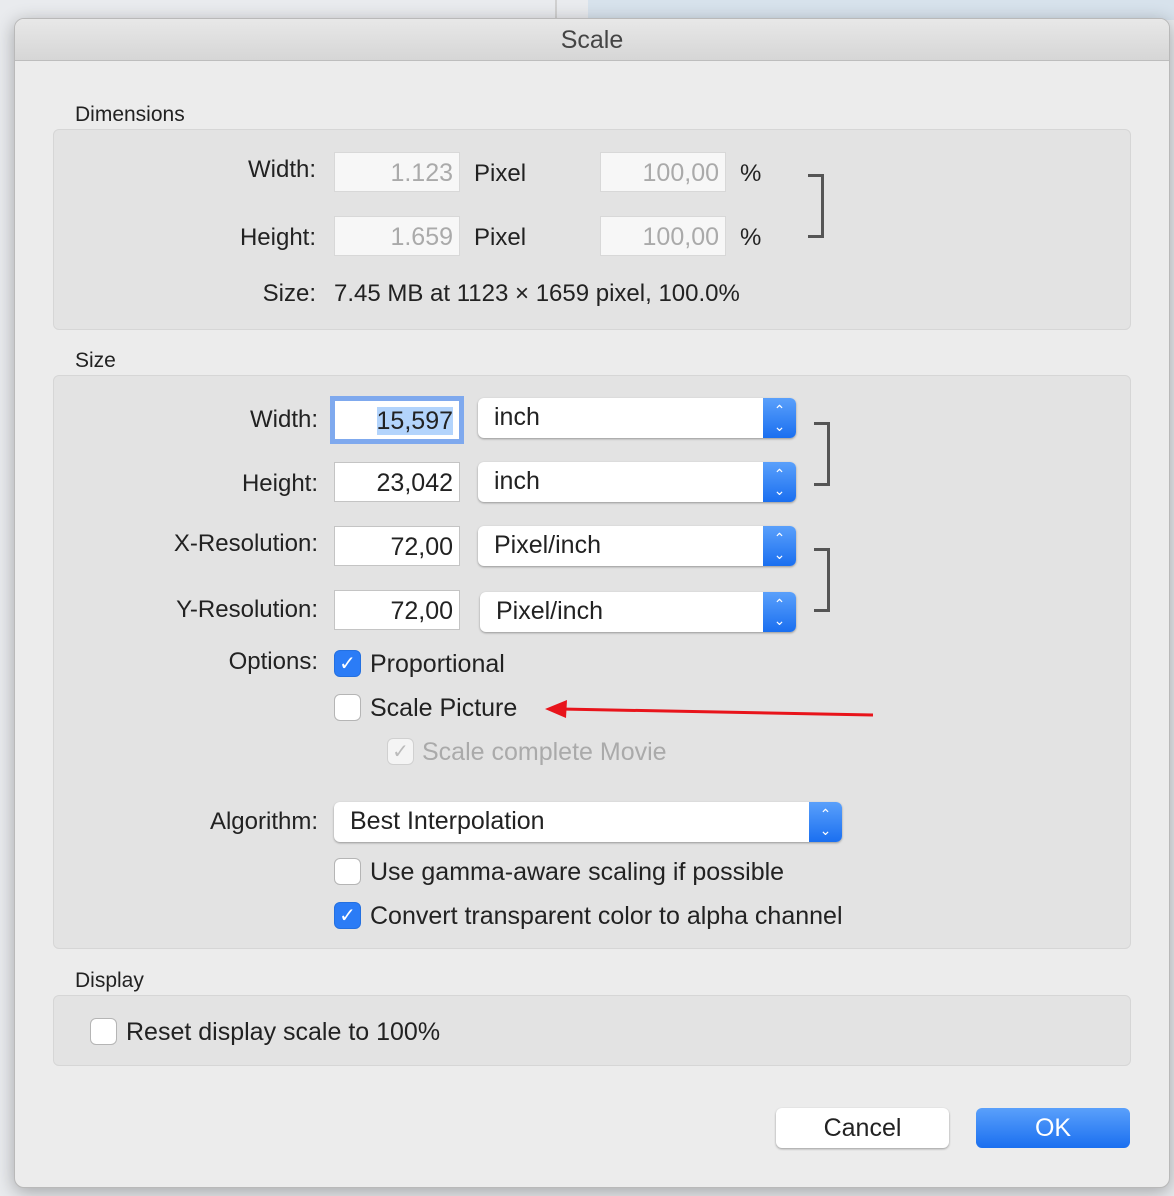 The height and width of the screenshot is (1196, 1174). I want to click on cancel-button: Cancel, so click(862, 1128).